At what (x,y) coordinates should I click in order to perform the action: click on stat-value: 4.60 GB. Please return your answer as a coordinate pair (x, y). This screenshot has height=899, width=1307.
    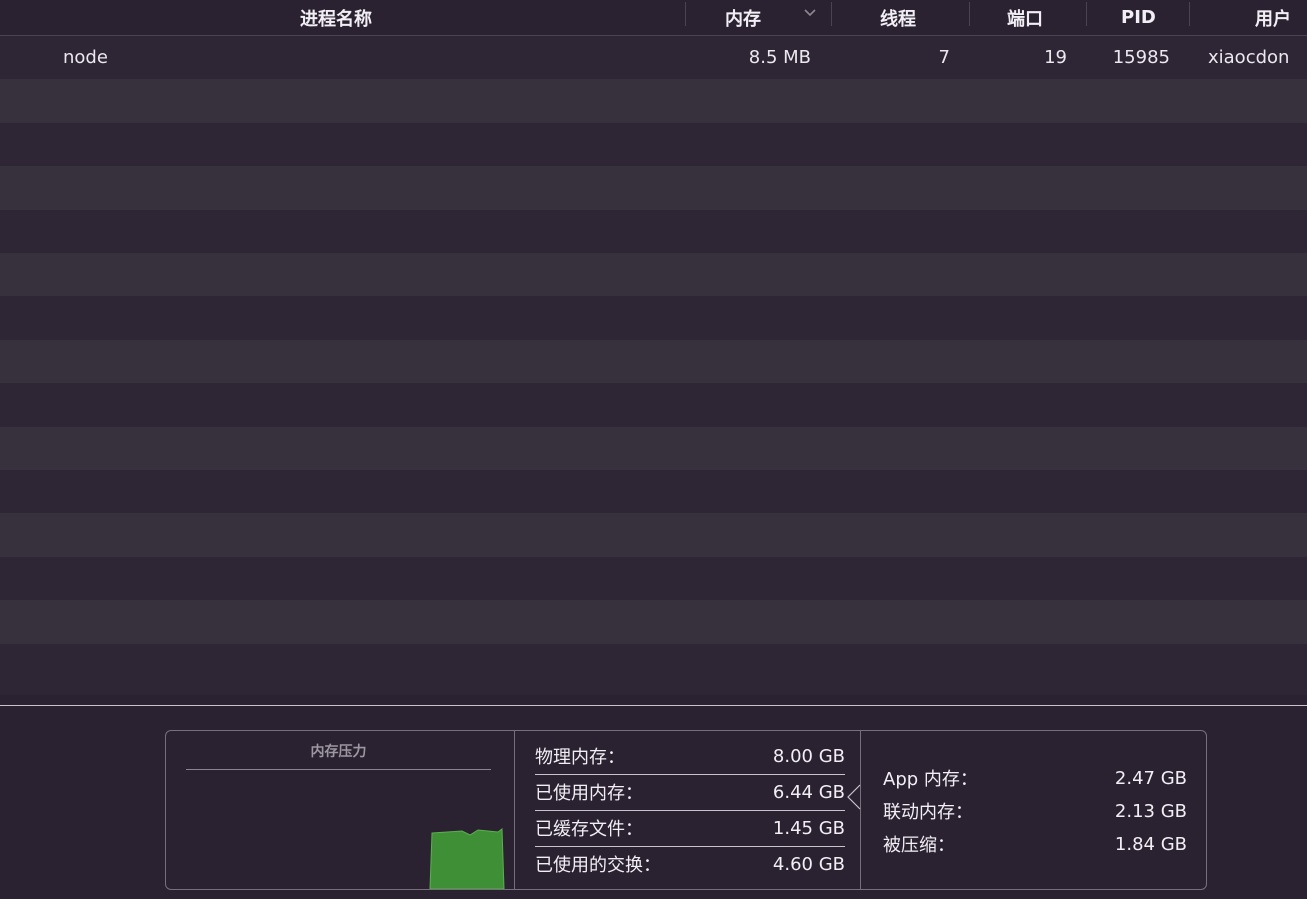
    Looking at the image, I should click on (808, 864).